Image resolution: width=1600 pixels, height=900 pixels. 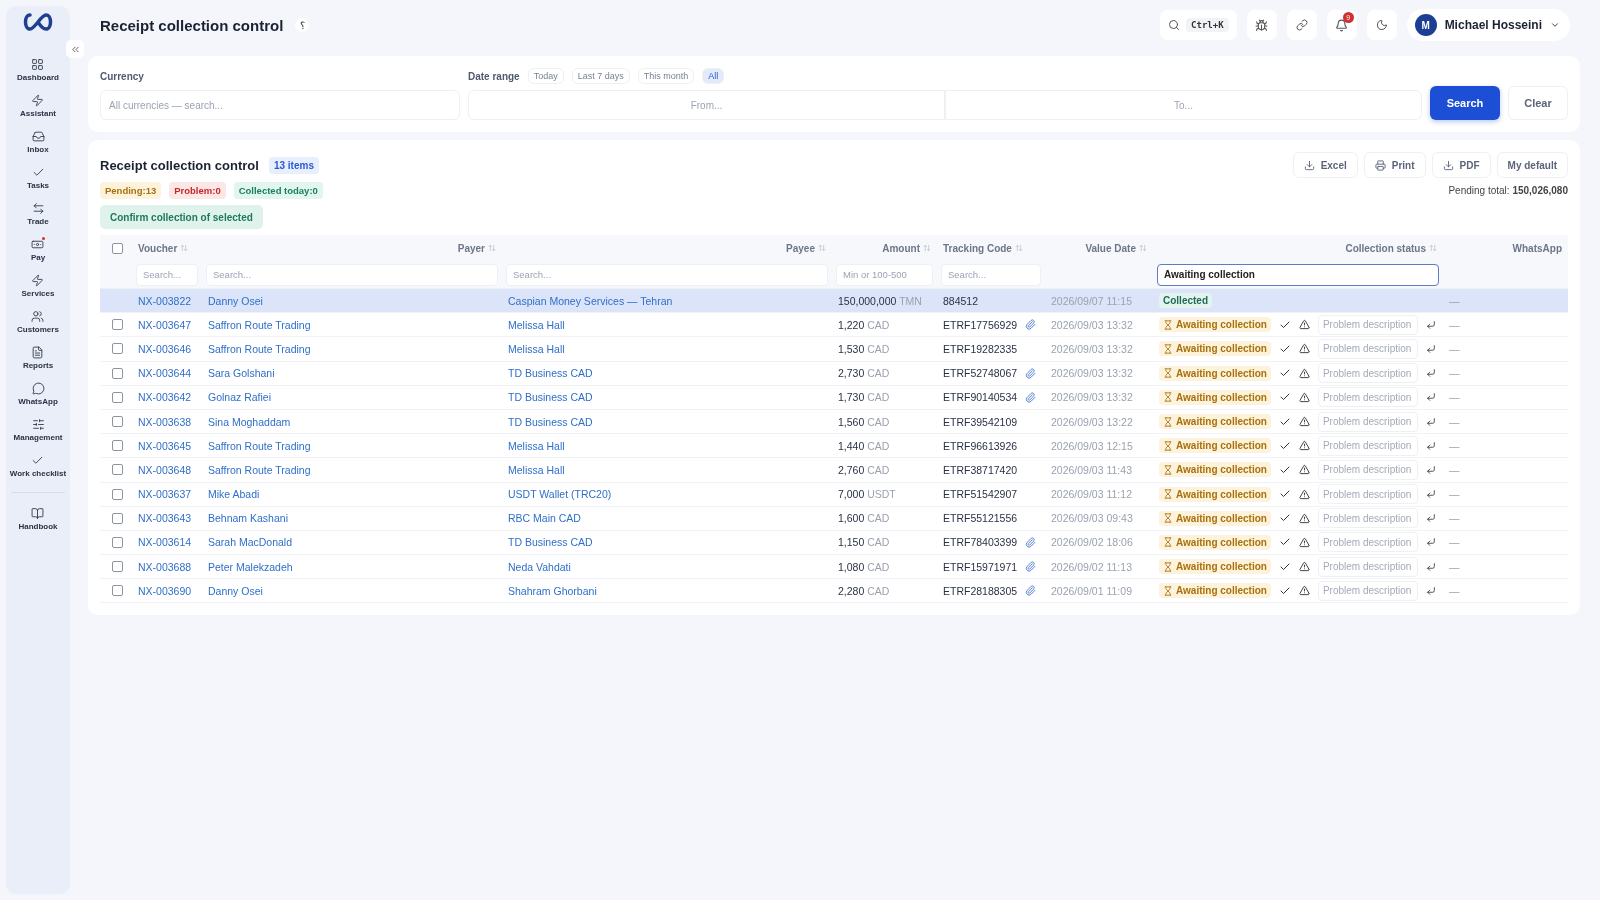 I want to click on sidebar-item: Customers, so click(x=38, y=322).